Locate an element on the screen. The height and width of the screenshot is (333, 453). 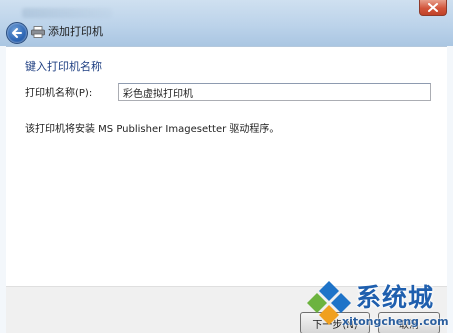
printer-name-label: 打印机名称(P): is located at coordinates (59, 93).